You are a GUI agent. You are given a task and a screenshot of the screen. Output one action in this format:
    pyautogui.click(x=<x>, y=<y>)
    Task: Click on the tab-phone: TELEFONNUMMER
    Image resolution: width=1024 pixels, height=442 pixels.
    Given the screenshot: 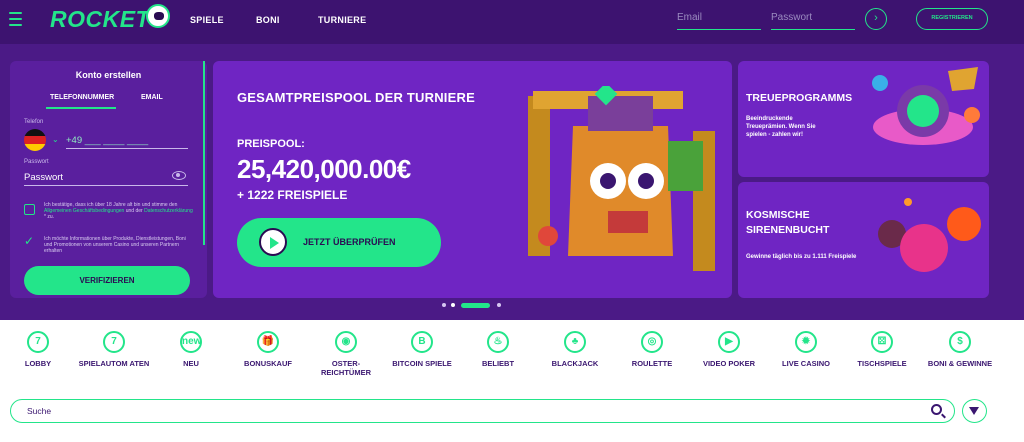 What is the action you would take?
    pyautogui.click(x=82, y=97)
    